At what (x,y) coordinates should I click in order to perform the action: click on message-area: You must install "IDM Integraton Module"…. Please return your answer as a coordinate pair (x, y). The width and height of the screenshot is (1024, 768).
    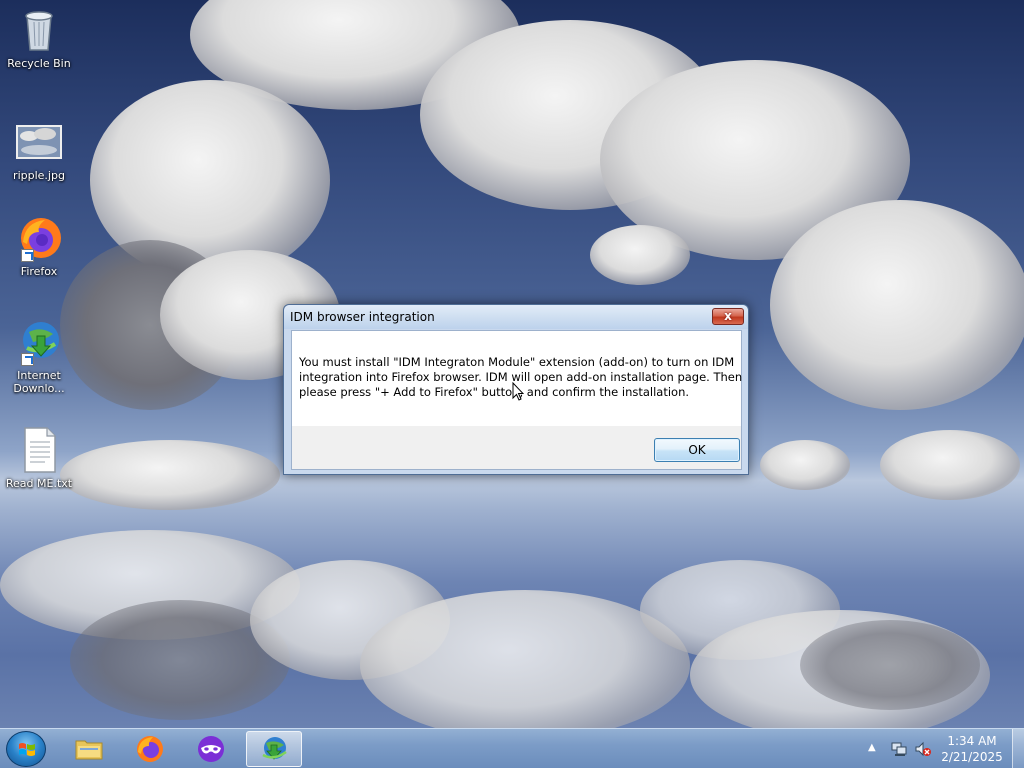
    Looking at the image, I should click on (517, 378).